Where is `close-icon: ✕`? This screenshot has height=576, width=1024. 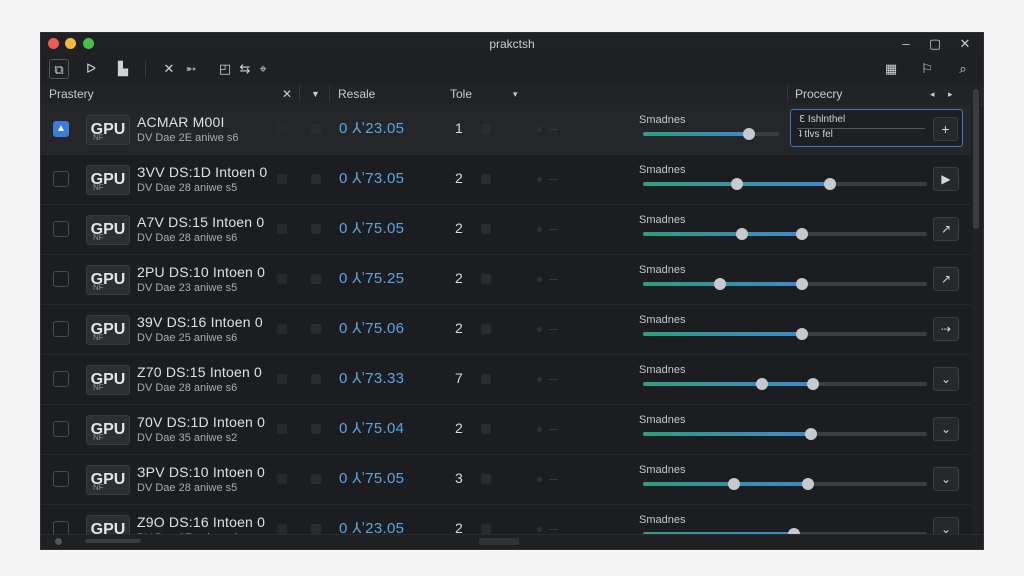 close-icon: ✕ is located at coordinates (965, 44).